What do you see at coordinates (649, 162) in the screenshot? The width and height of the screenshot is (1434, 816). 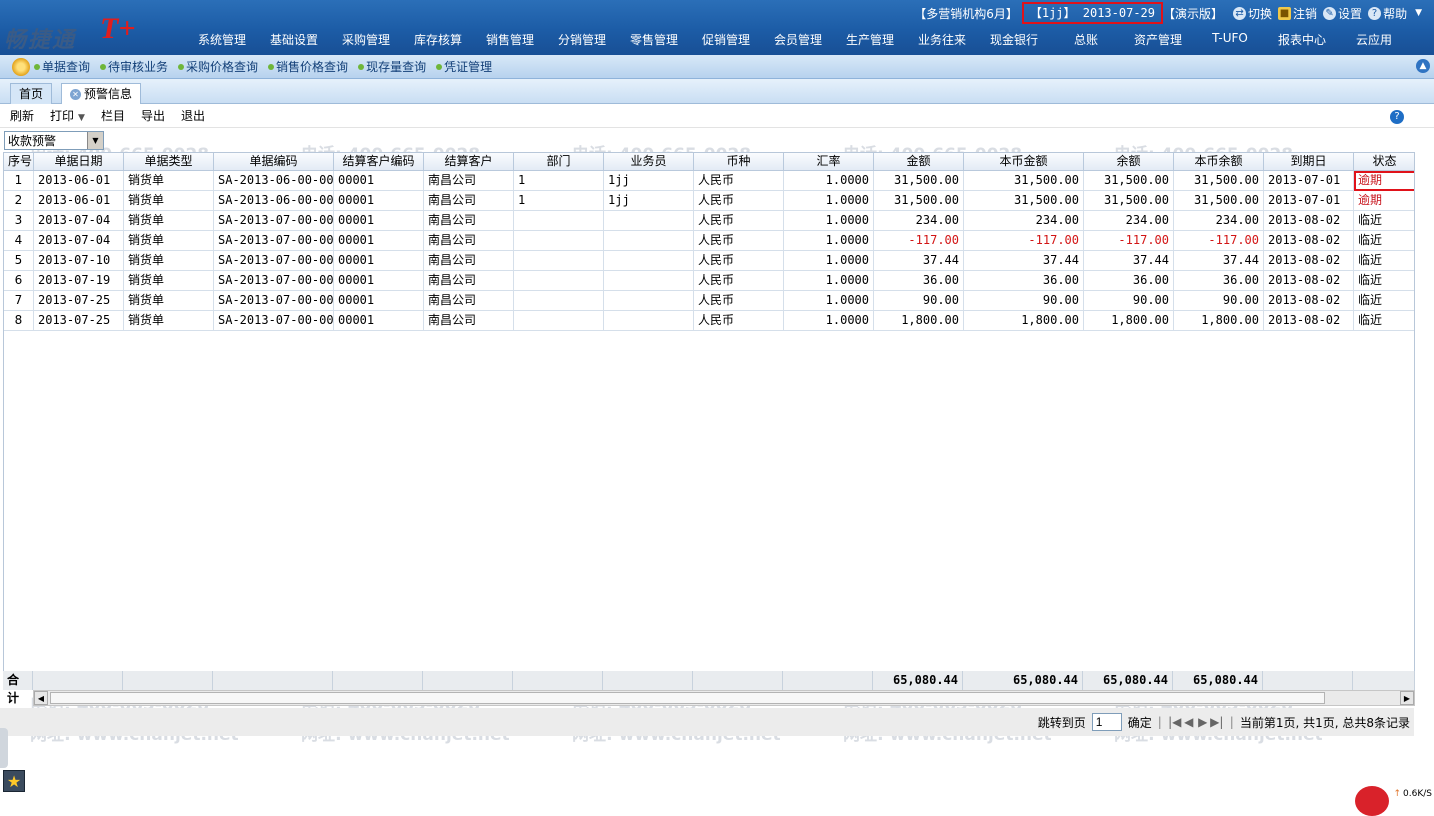 I see `column-header: 业务员` at bounding box center [649, 162].